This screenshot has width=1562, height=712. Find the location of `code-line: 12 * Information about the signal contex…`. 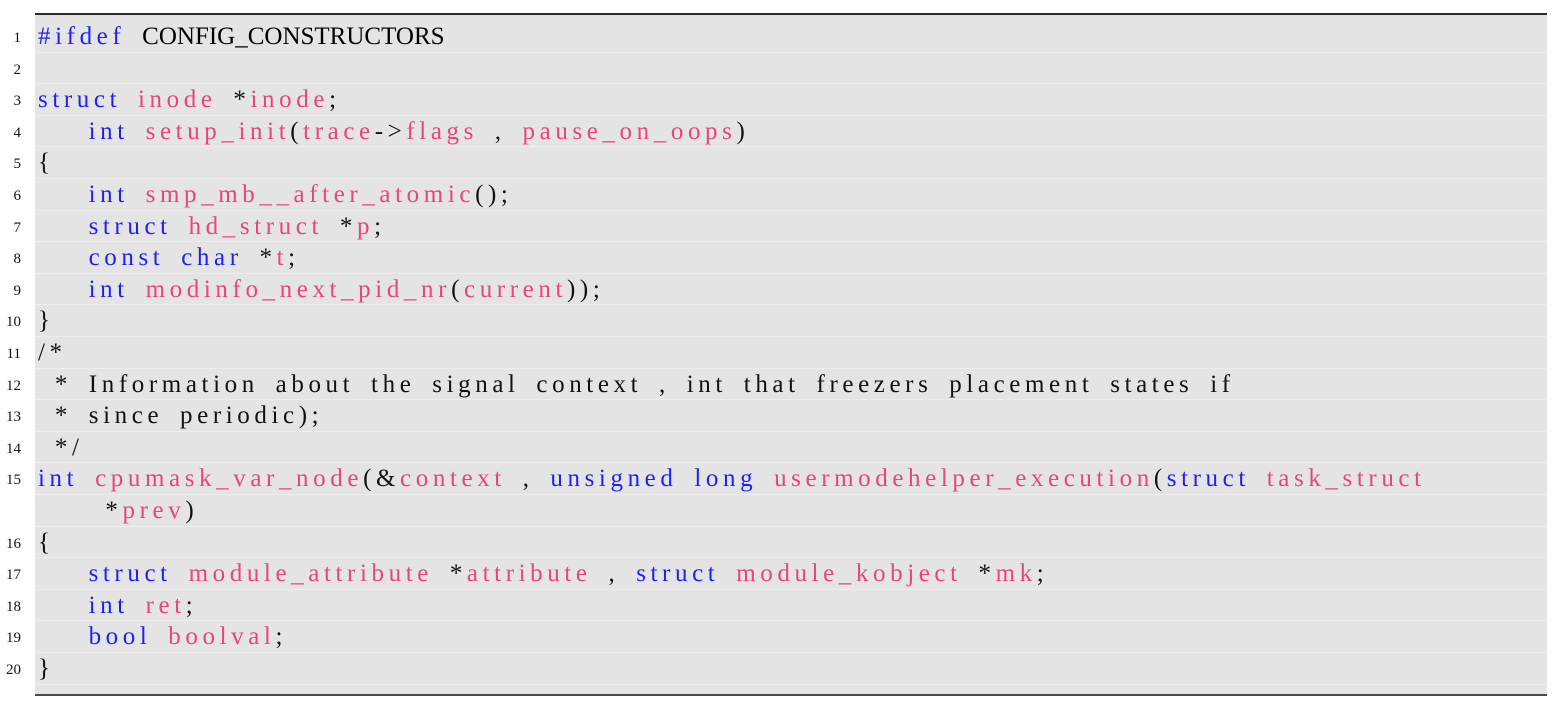

code-line: 12 * Information about the signal contex… is located at coordinates (776, 385).